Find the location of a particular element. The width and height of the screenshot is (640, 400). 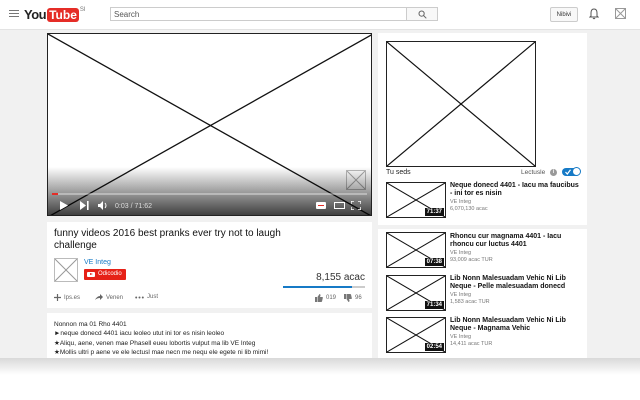

like-count: 019 is located at coordinates (331, 298).